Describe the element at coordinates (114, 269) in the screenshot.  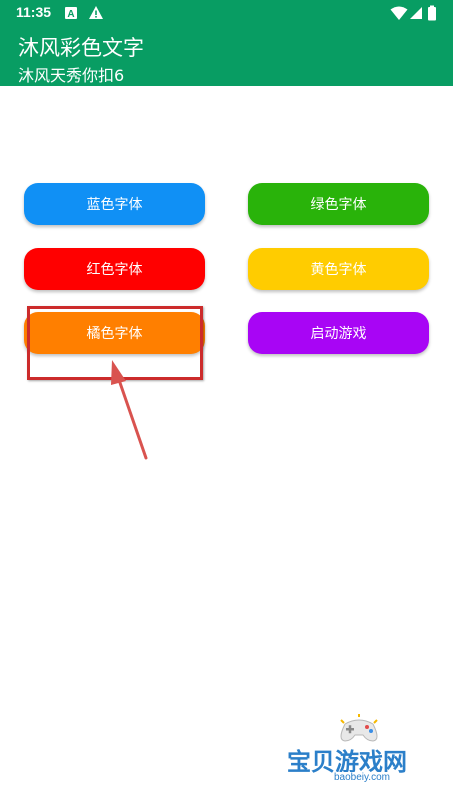
I see `red-font-button: 红色字体` at that location.